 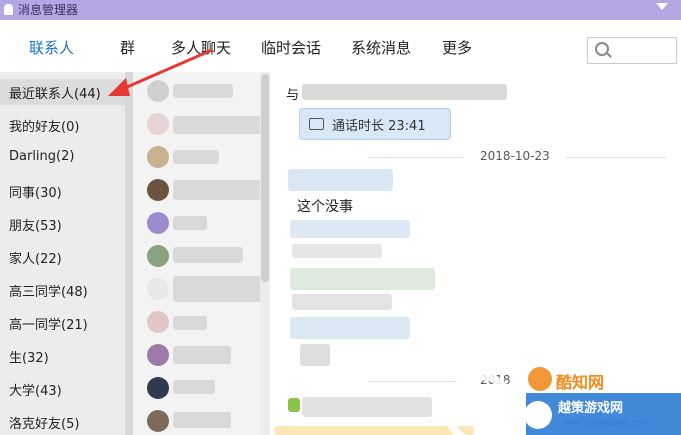 I want to click on watermark: 酷知网 越策游戏网 www.yueyangbang.com, so click(x=555, y=396).